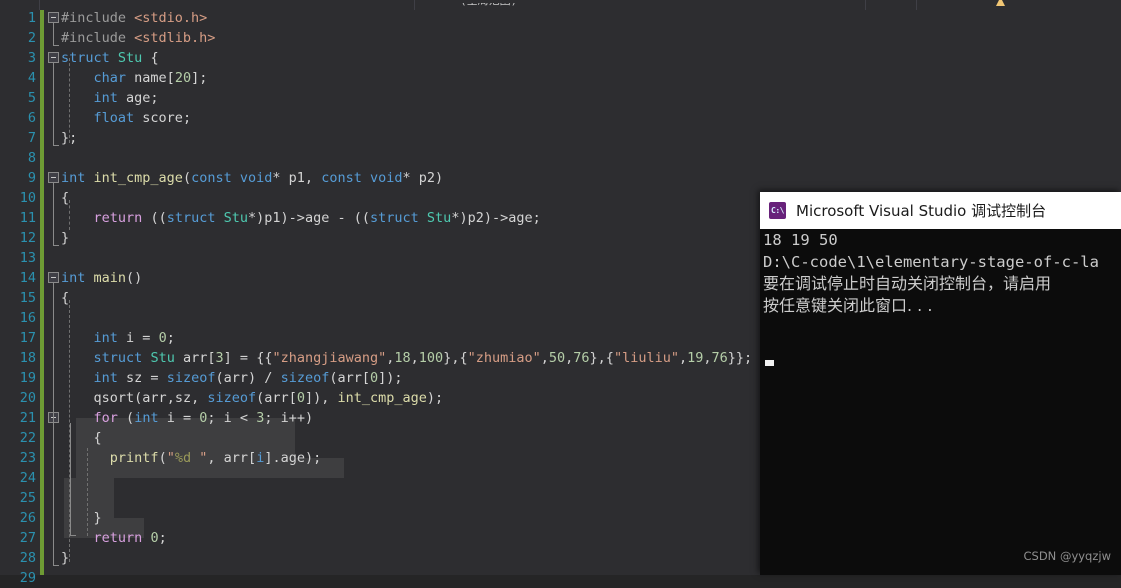 Image resolution: width=1121 pixels, height=588 pixels. Describe the element at coordinates (27, 358) in the screenshot. I see `line-number: 18` at that location.